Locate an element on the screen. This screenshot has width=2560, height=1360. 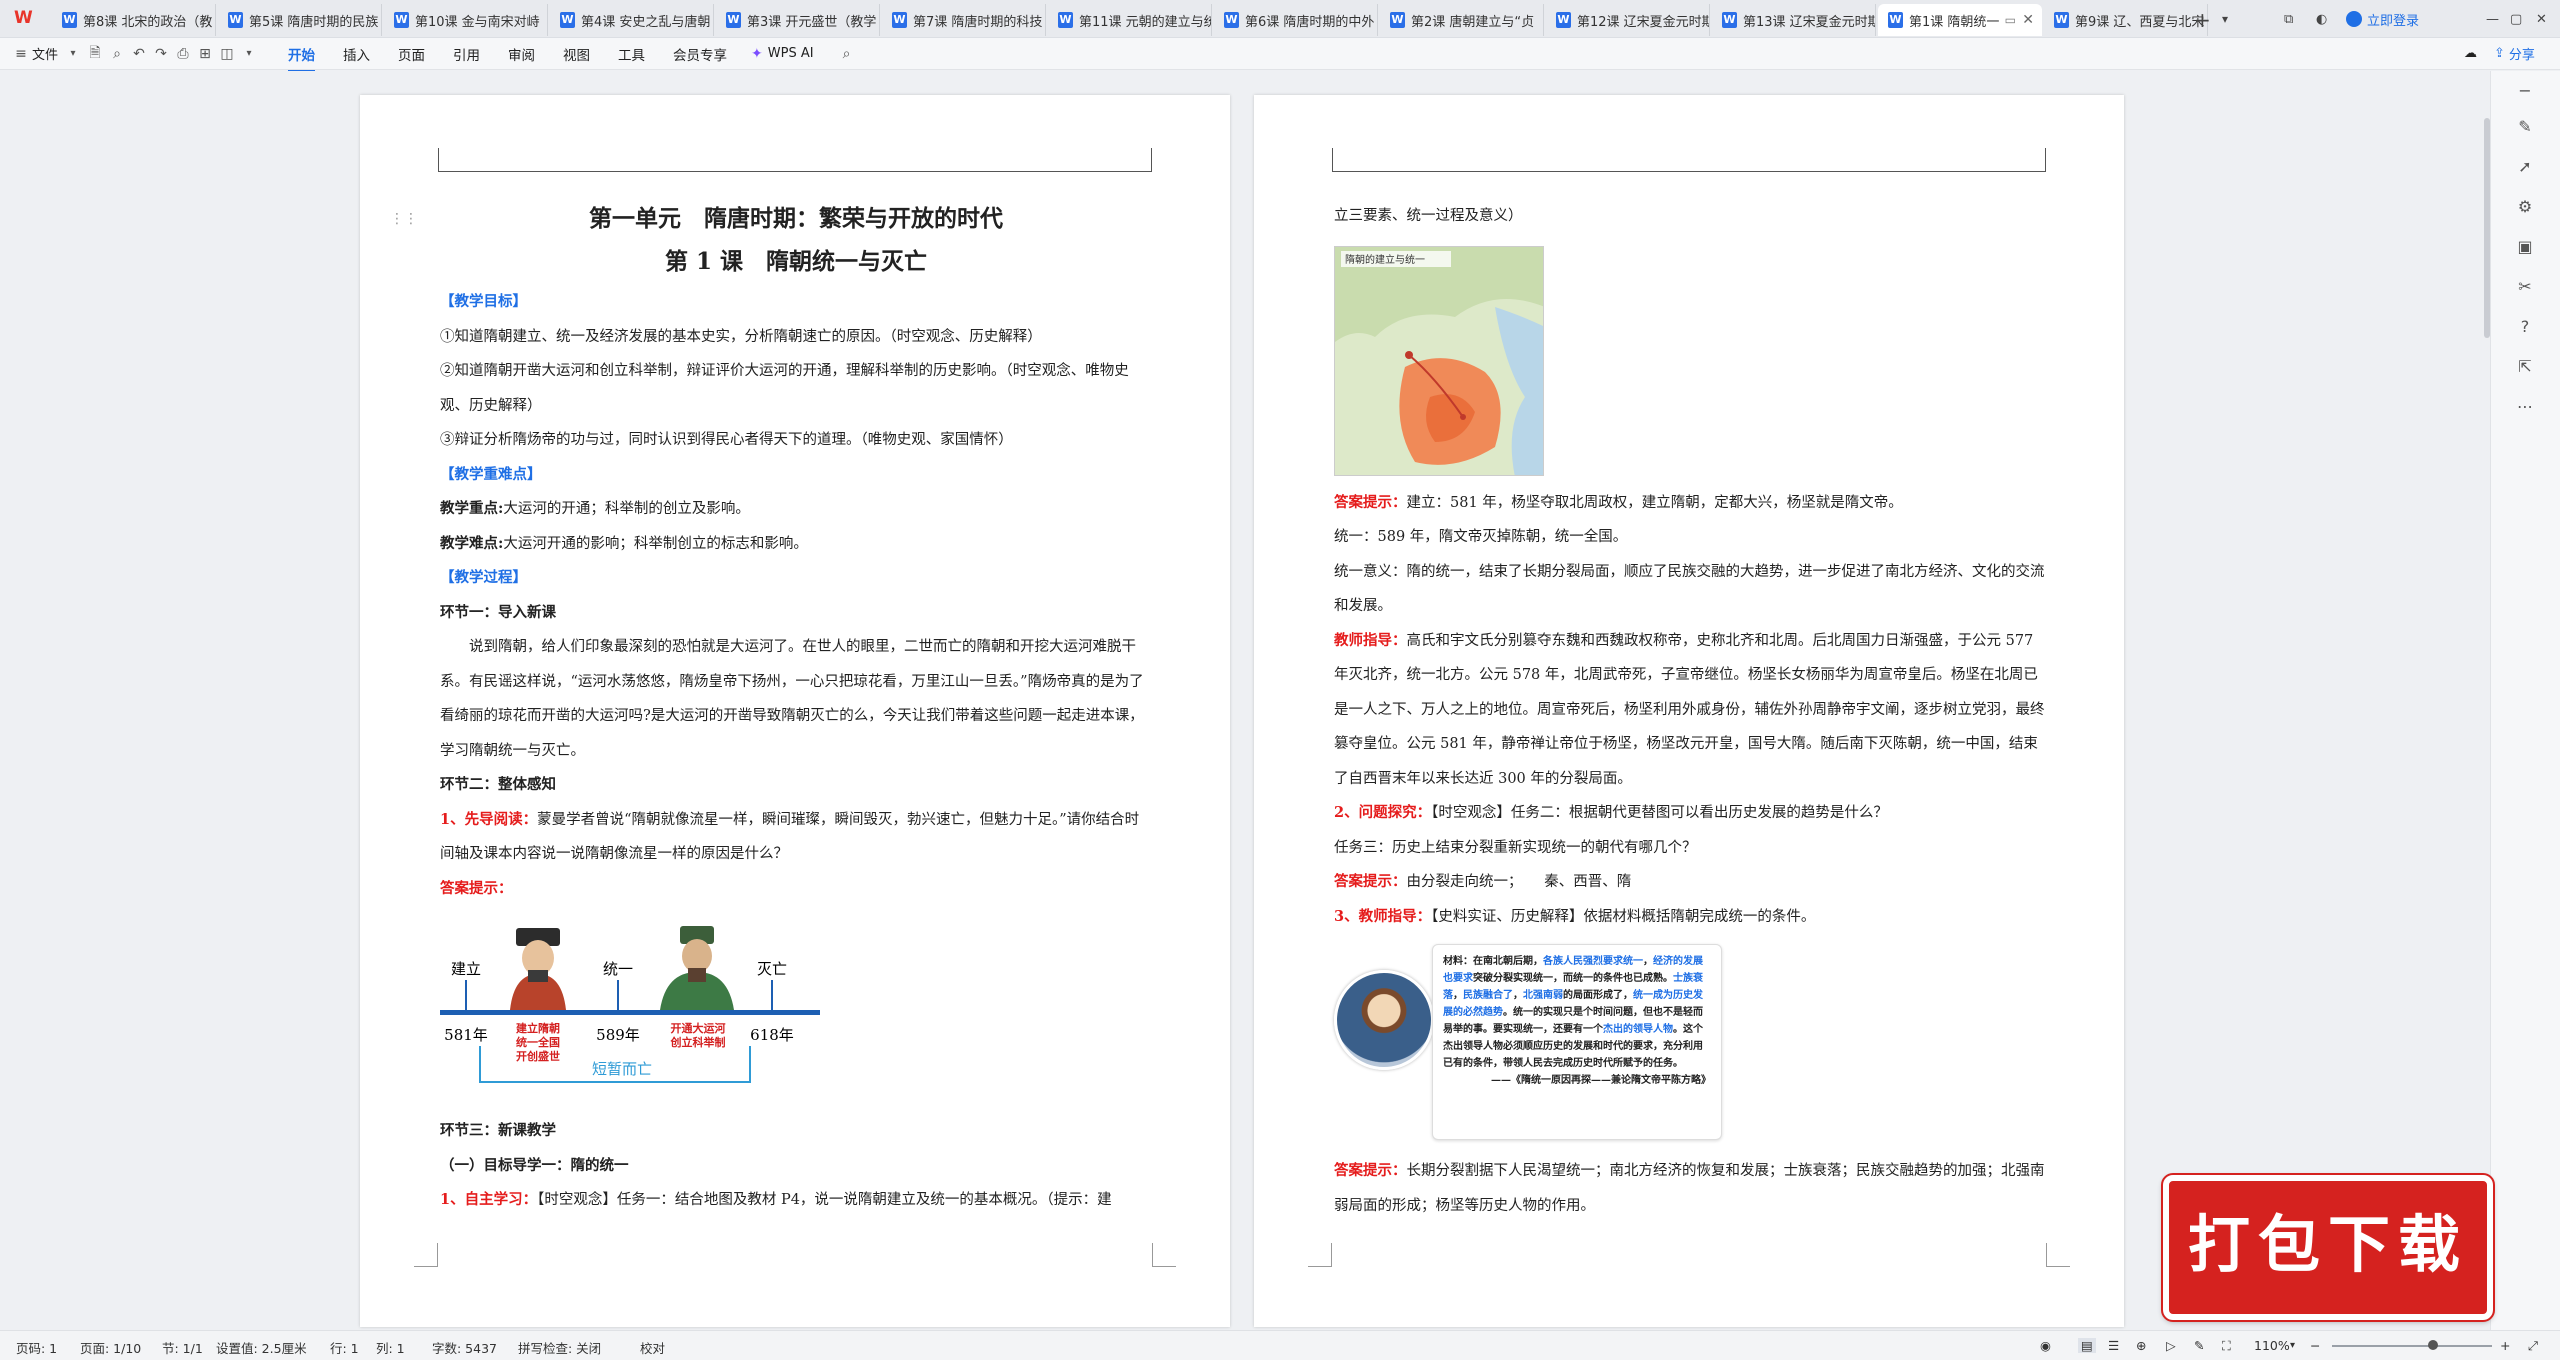
login-link: 立即登录 is located at coordinates (2393, 19).